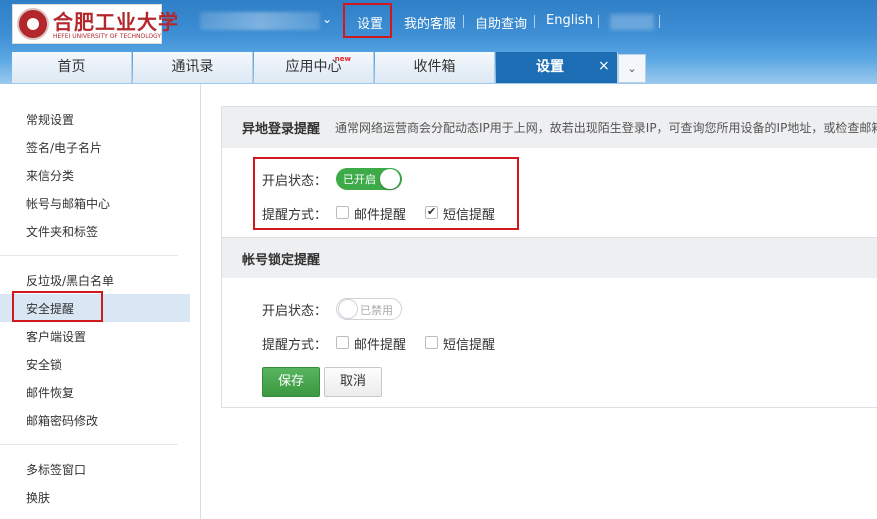  I want to click on tab-home: 首页, so click(72, 67).